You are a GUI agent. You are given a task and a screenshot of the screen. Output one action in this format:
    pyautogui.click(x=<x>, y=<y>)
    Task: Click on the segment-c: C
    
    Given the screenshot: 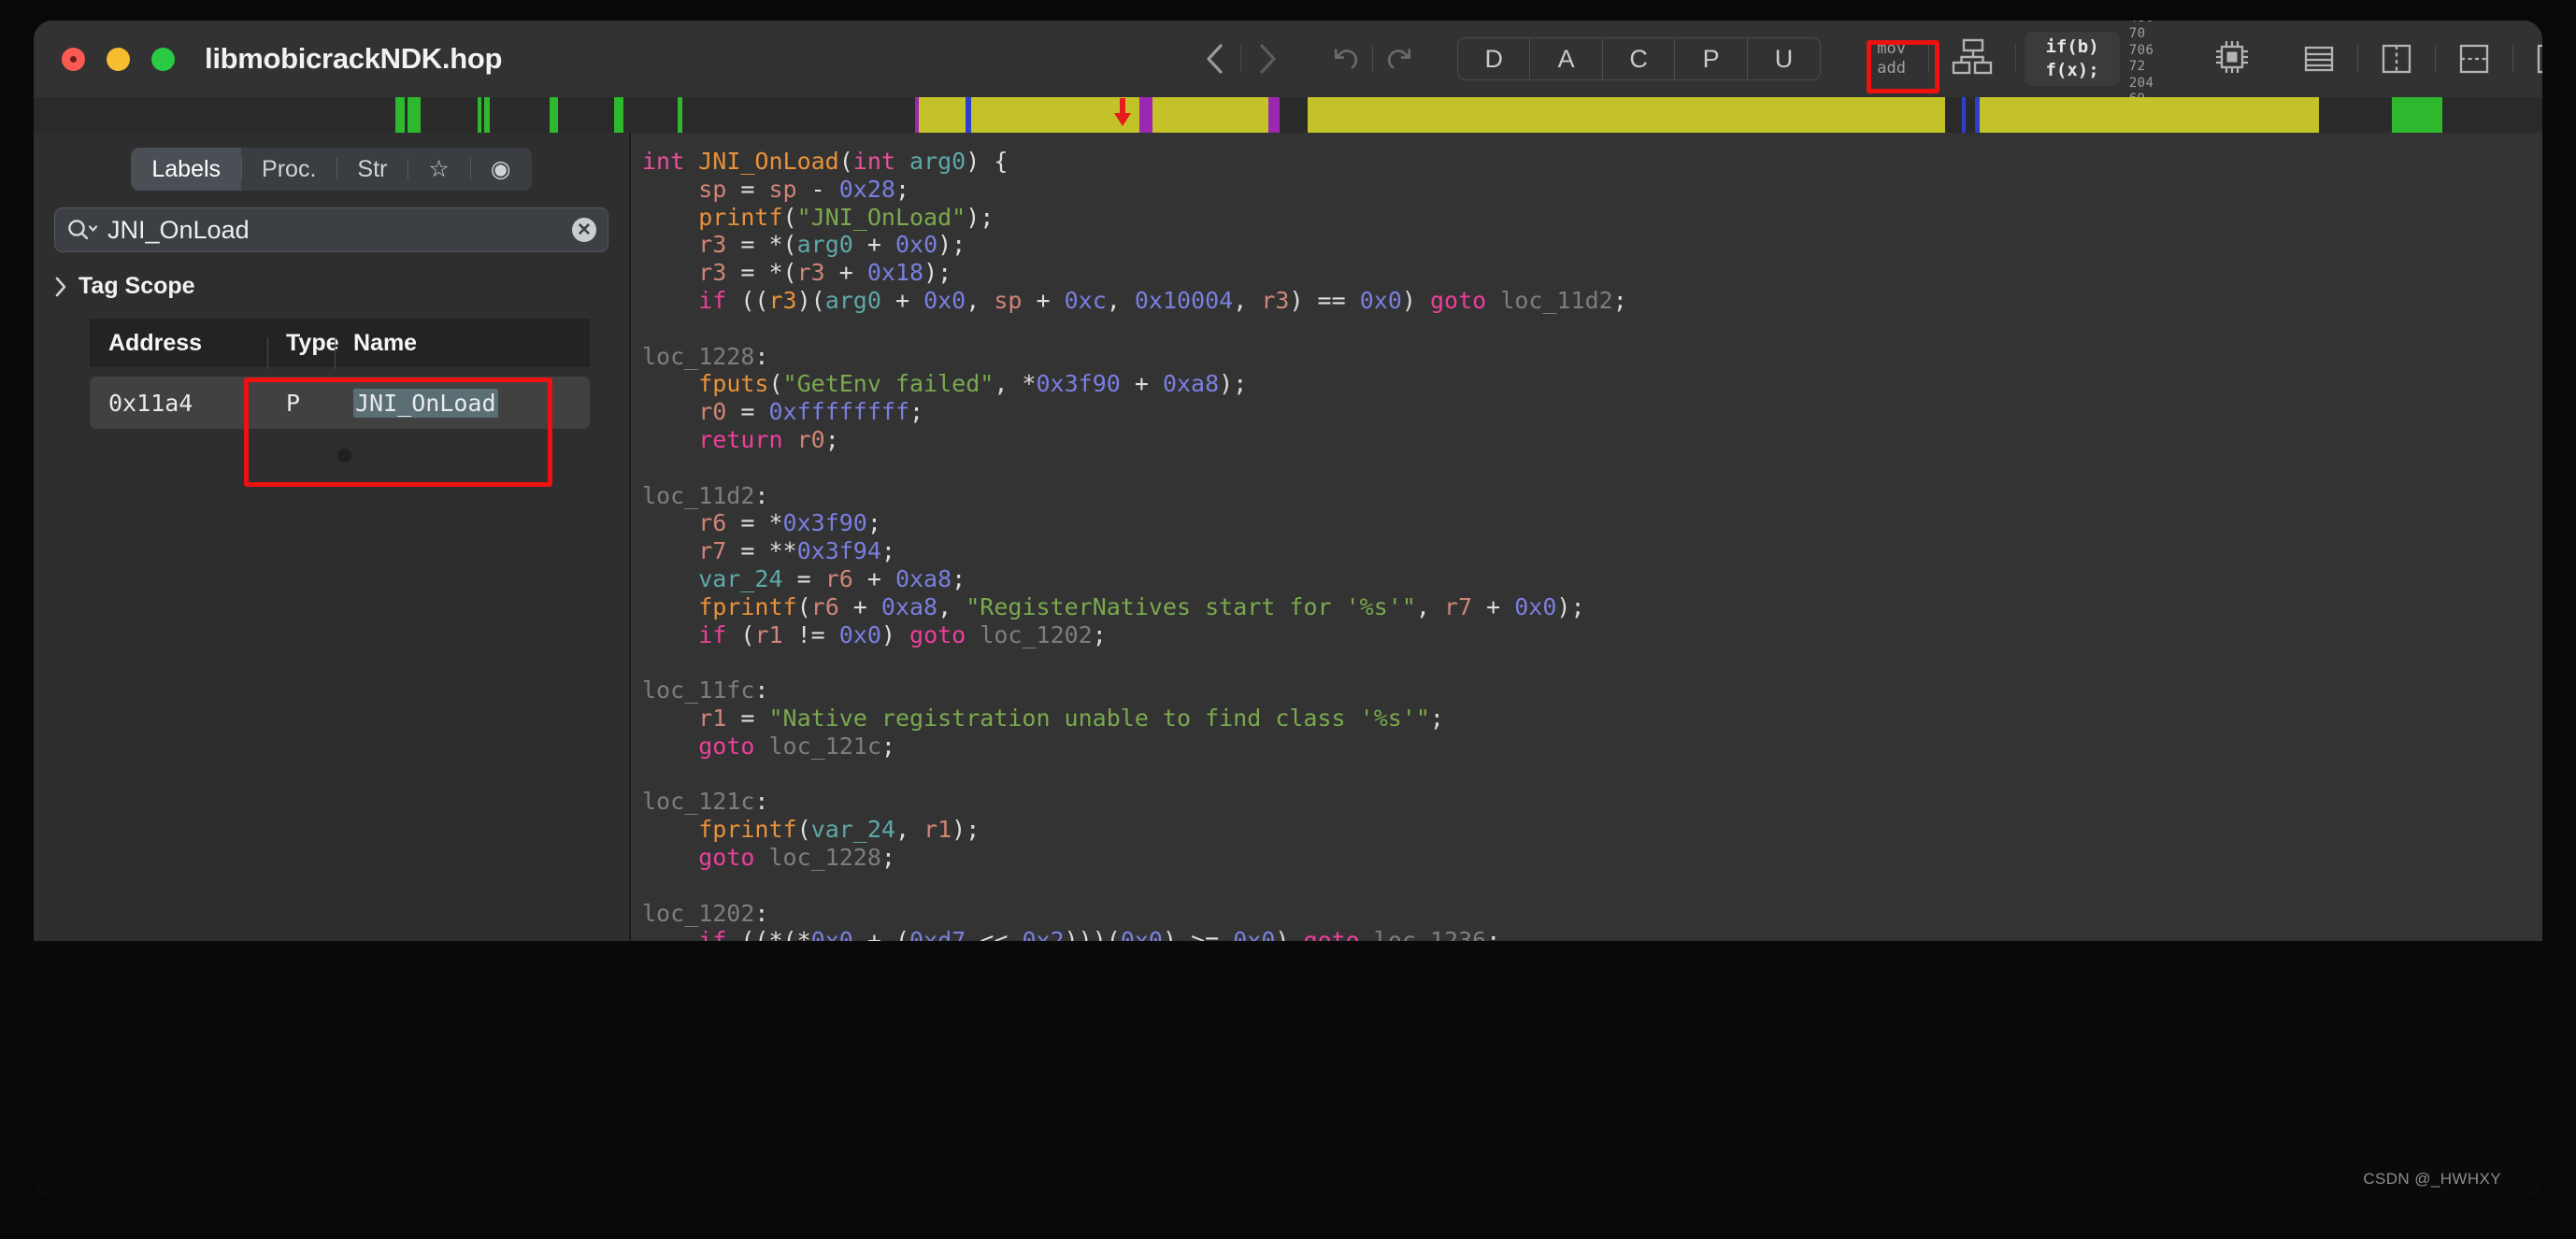 What is the action you would take?
    pyautogui.click(x=1639, y=58)
    